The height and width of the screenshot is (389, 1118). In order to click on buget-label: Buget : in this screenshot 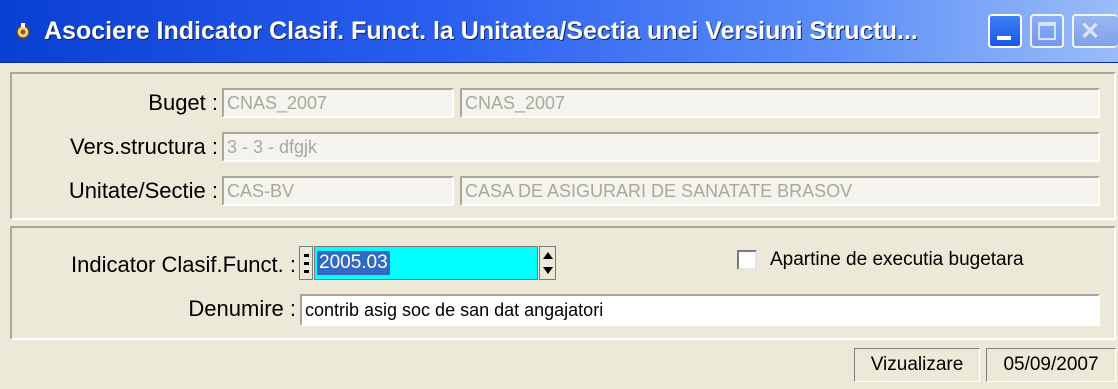, I will do `click(183, 102)`.